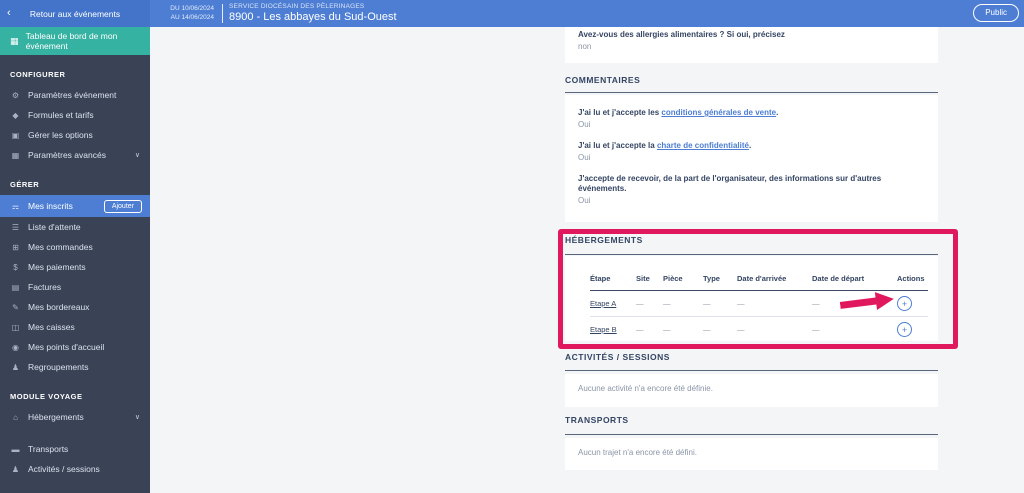  Describe the element at coordinates (15, 287) in the screenshot. I see `file-icon: ▤` at that location.